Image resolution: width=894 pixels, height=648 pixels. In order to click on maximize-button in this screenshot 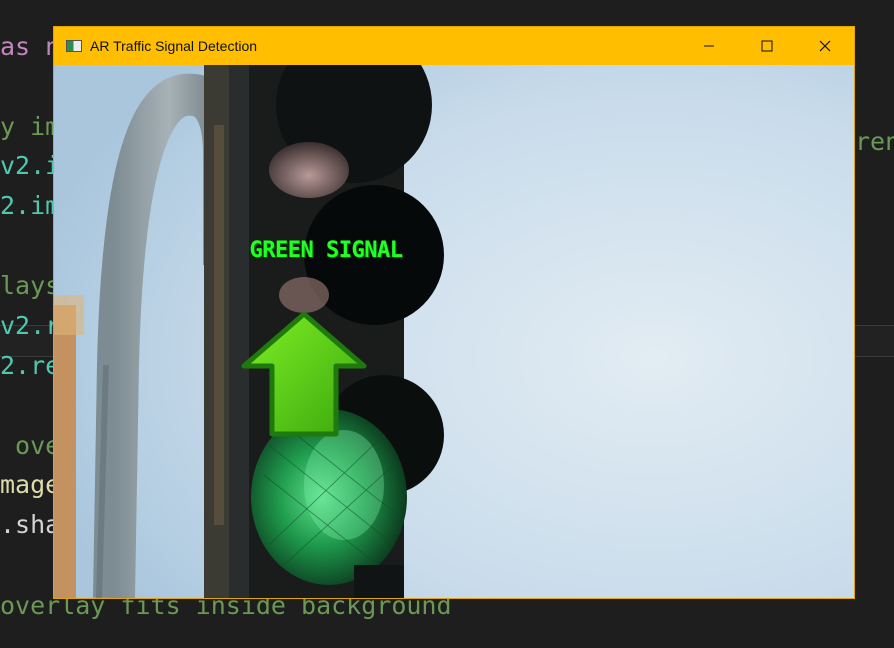, I will do `click(767, 46)`.